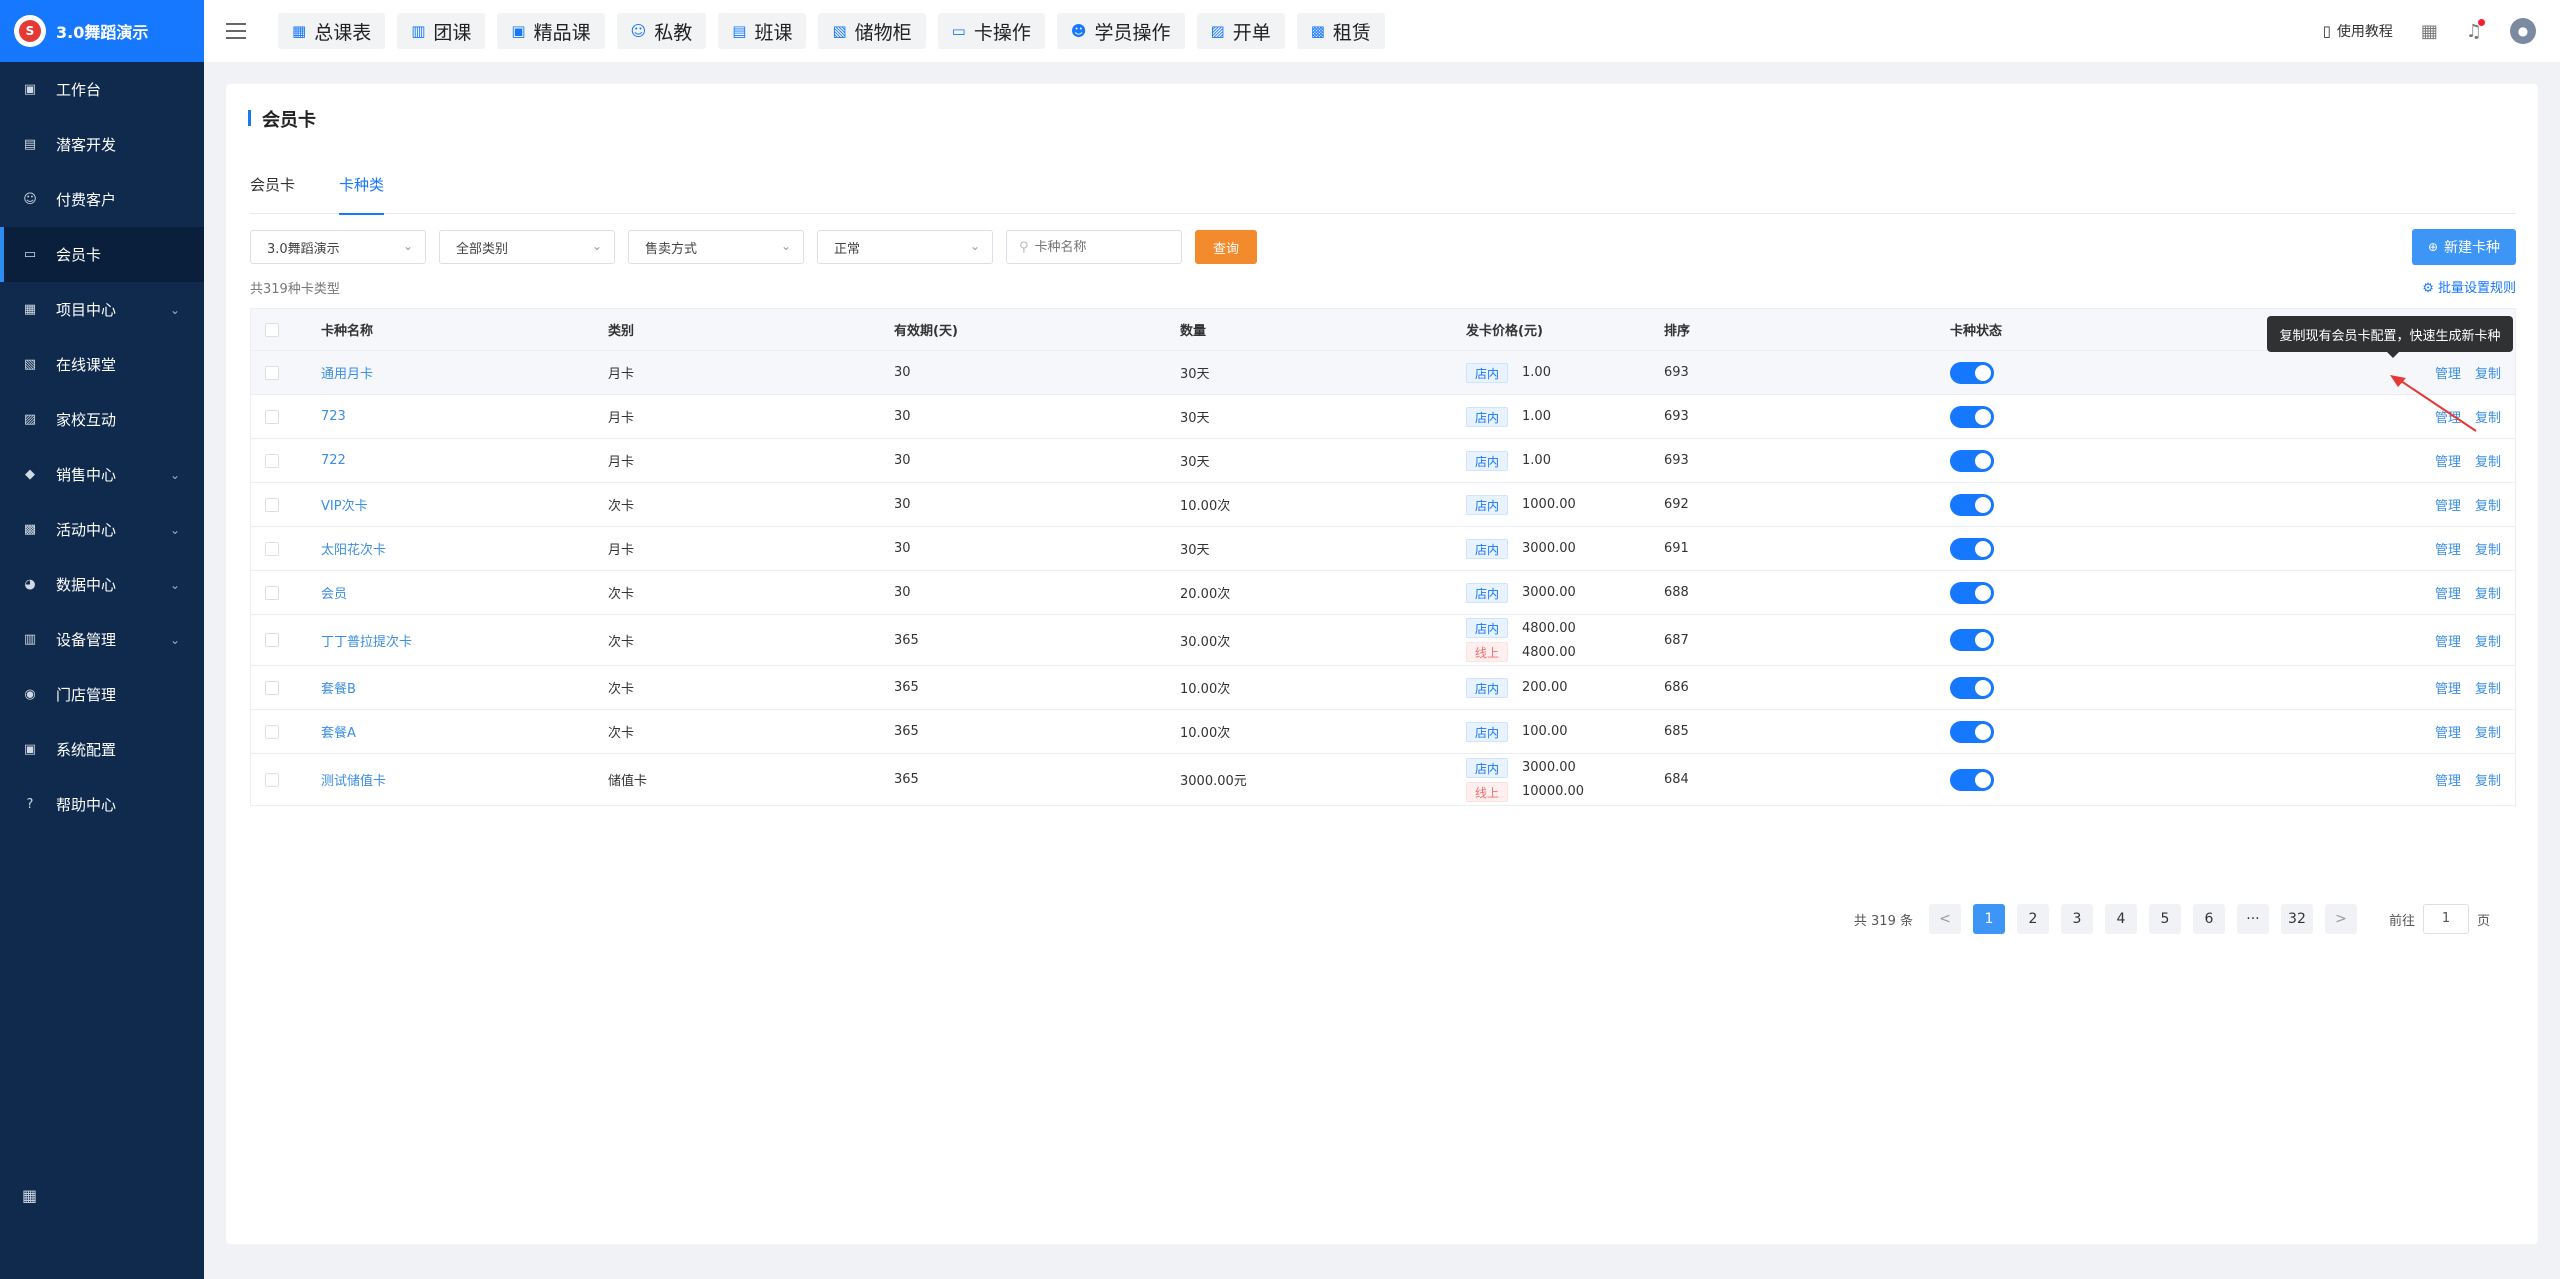  I want to click on page-button-5: 6, so click(2208, 919).